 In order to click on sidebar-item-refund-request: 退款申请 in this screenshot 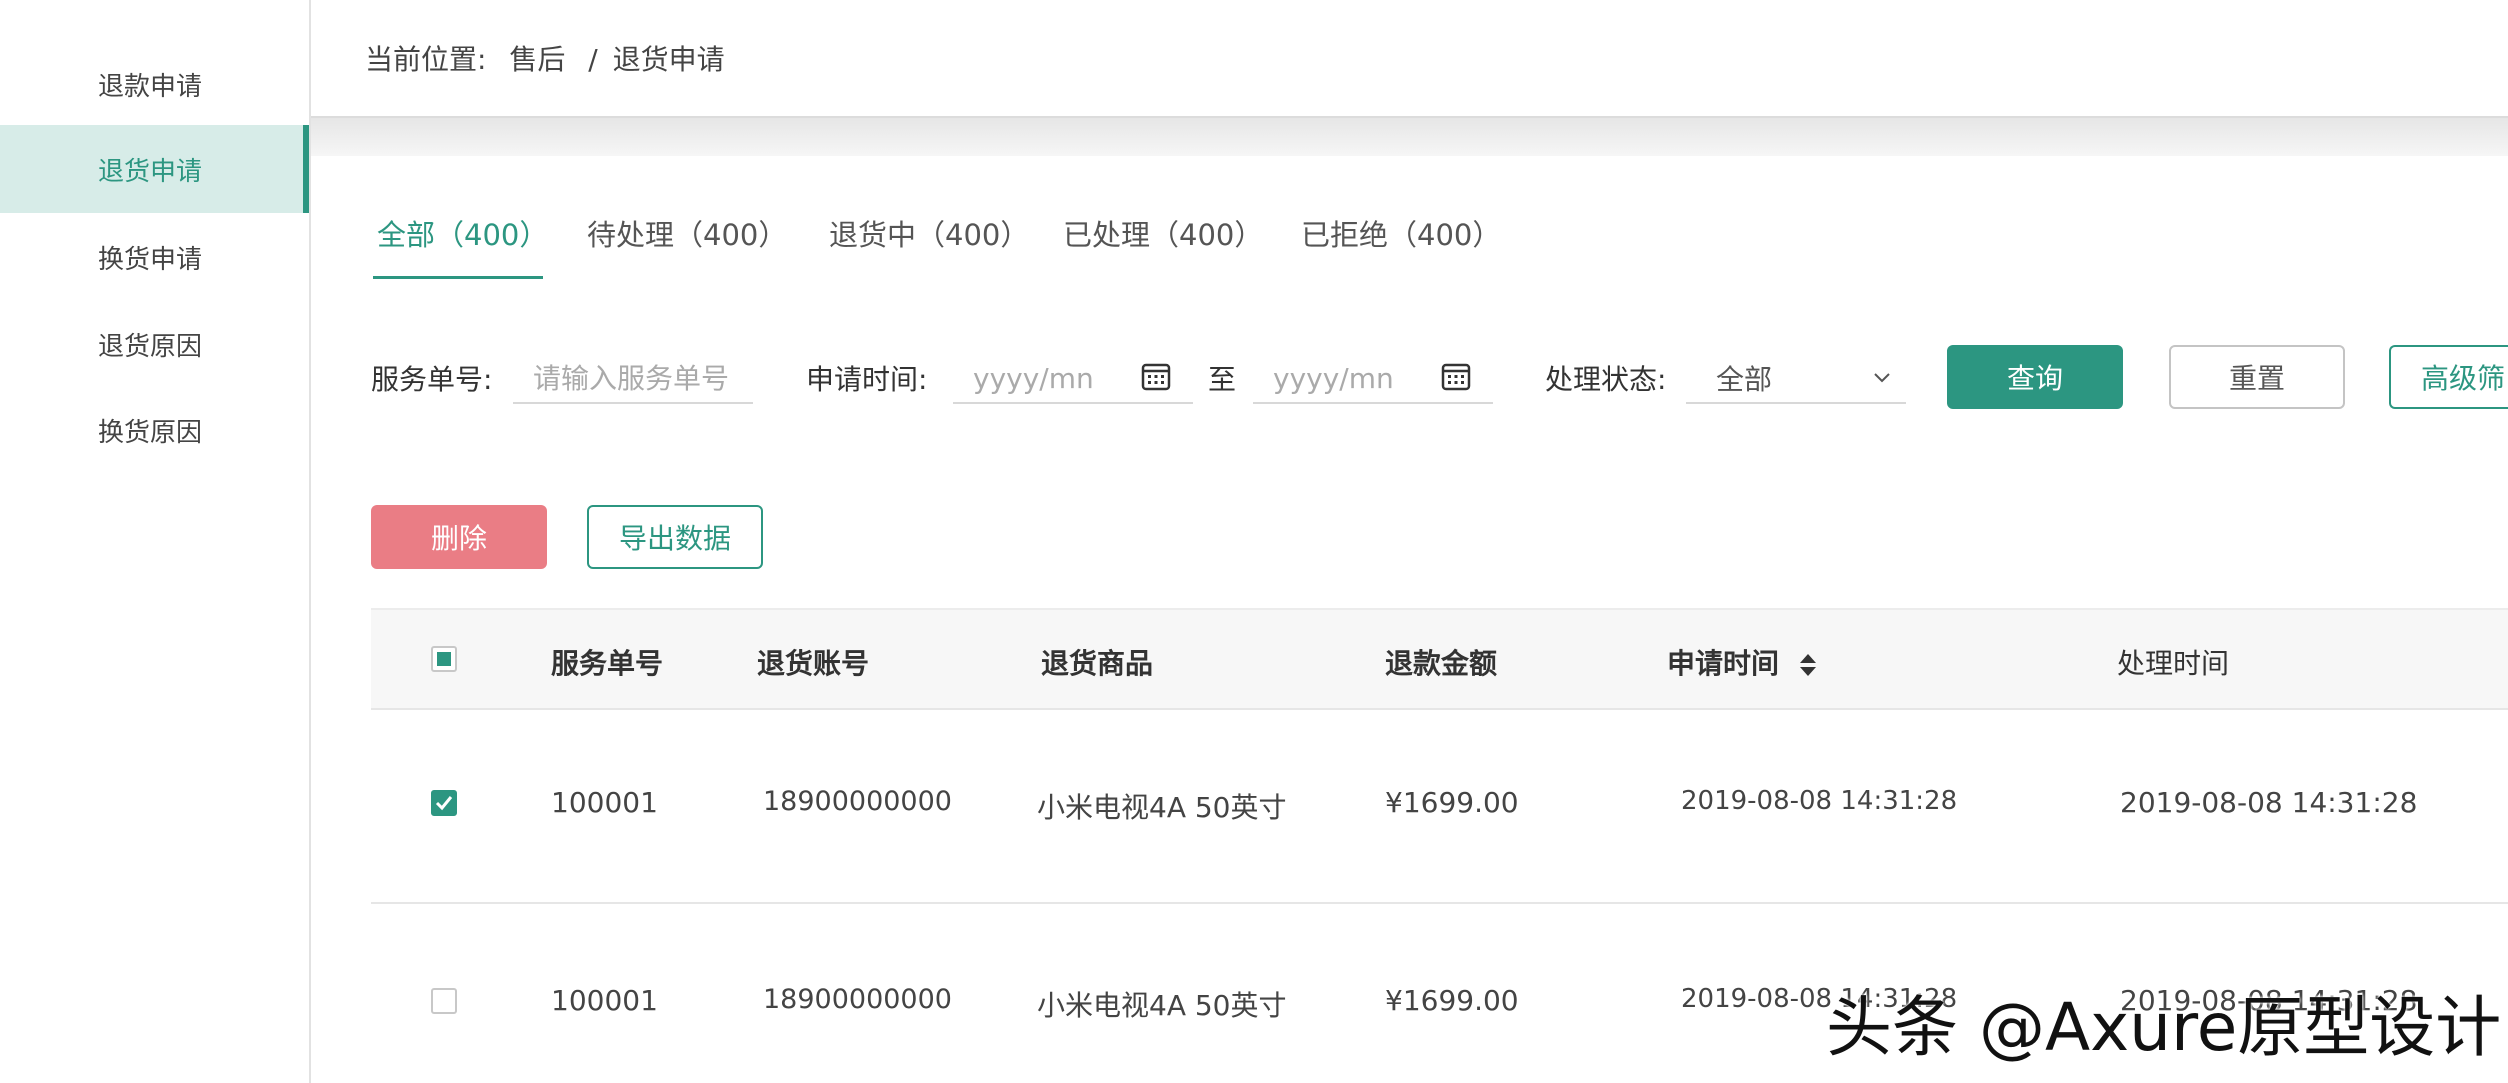, I will do `click(154, 84)`.